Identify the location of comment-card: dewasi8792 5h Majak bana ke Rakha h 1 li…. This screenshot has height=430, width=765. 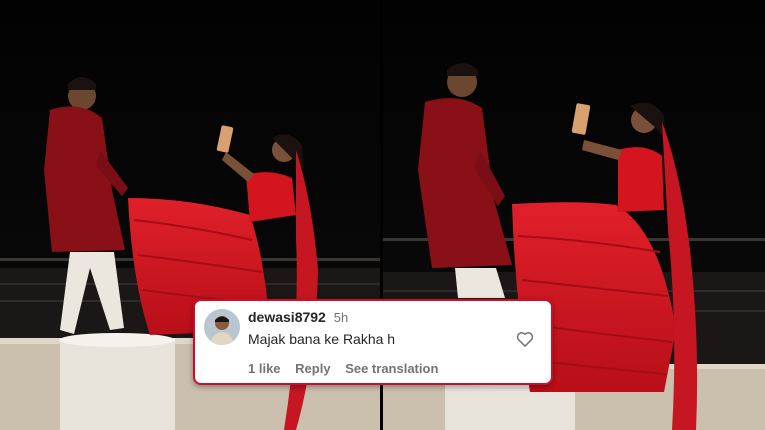
(373, 342).